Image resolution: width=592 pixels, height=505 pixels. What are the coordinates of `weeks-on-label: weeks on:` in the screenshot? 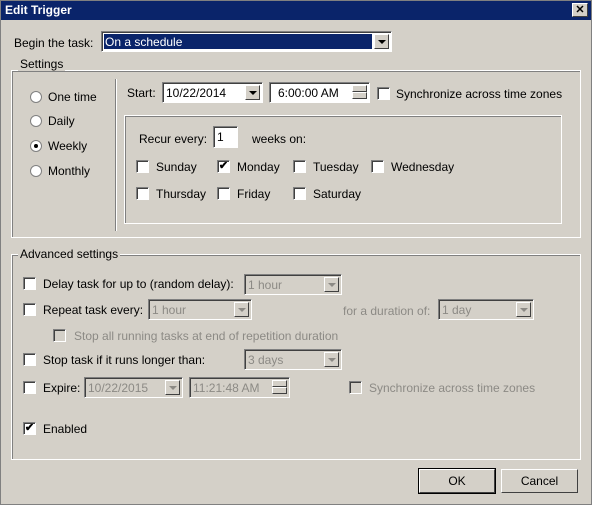 It's located at (279, 139).